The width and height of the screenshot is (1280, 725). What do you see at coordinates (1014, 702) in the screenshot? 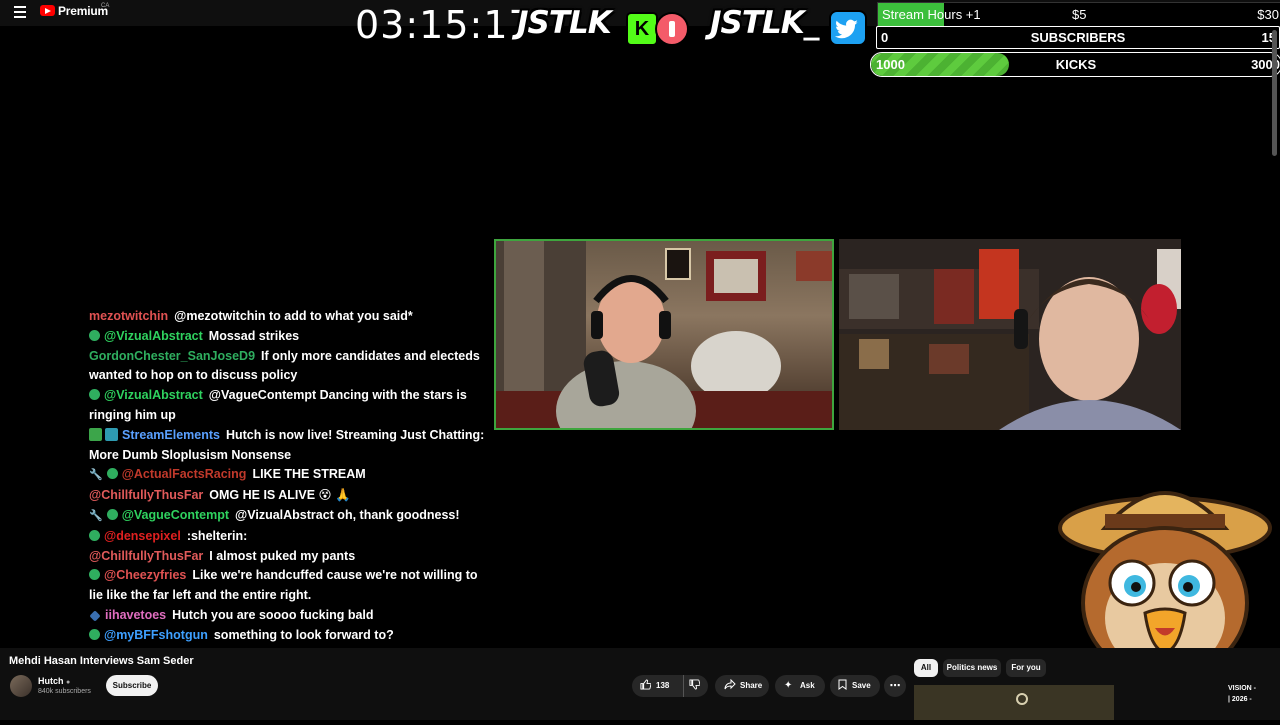
I see `recommended-thumbnail` at bounding box center [1014, 702].